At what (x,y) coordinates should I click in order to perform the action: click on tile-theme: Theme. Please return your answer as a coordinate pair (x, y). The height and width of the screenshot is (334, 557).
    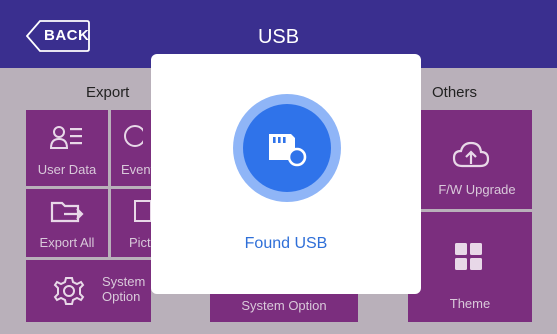
    Looking at the image, I should click on (470, 267).